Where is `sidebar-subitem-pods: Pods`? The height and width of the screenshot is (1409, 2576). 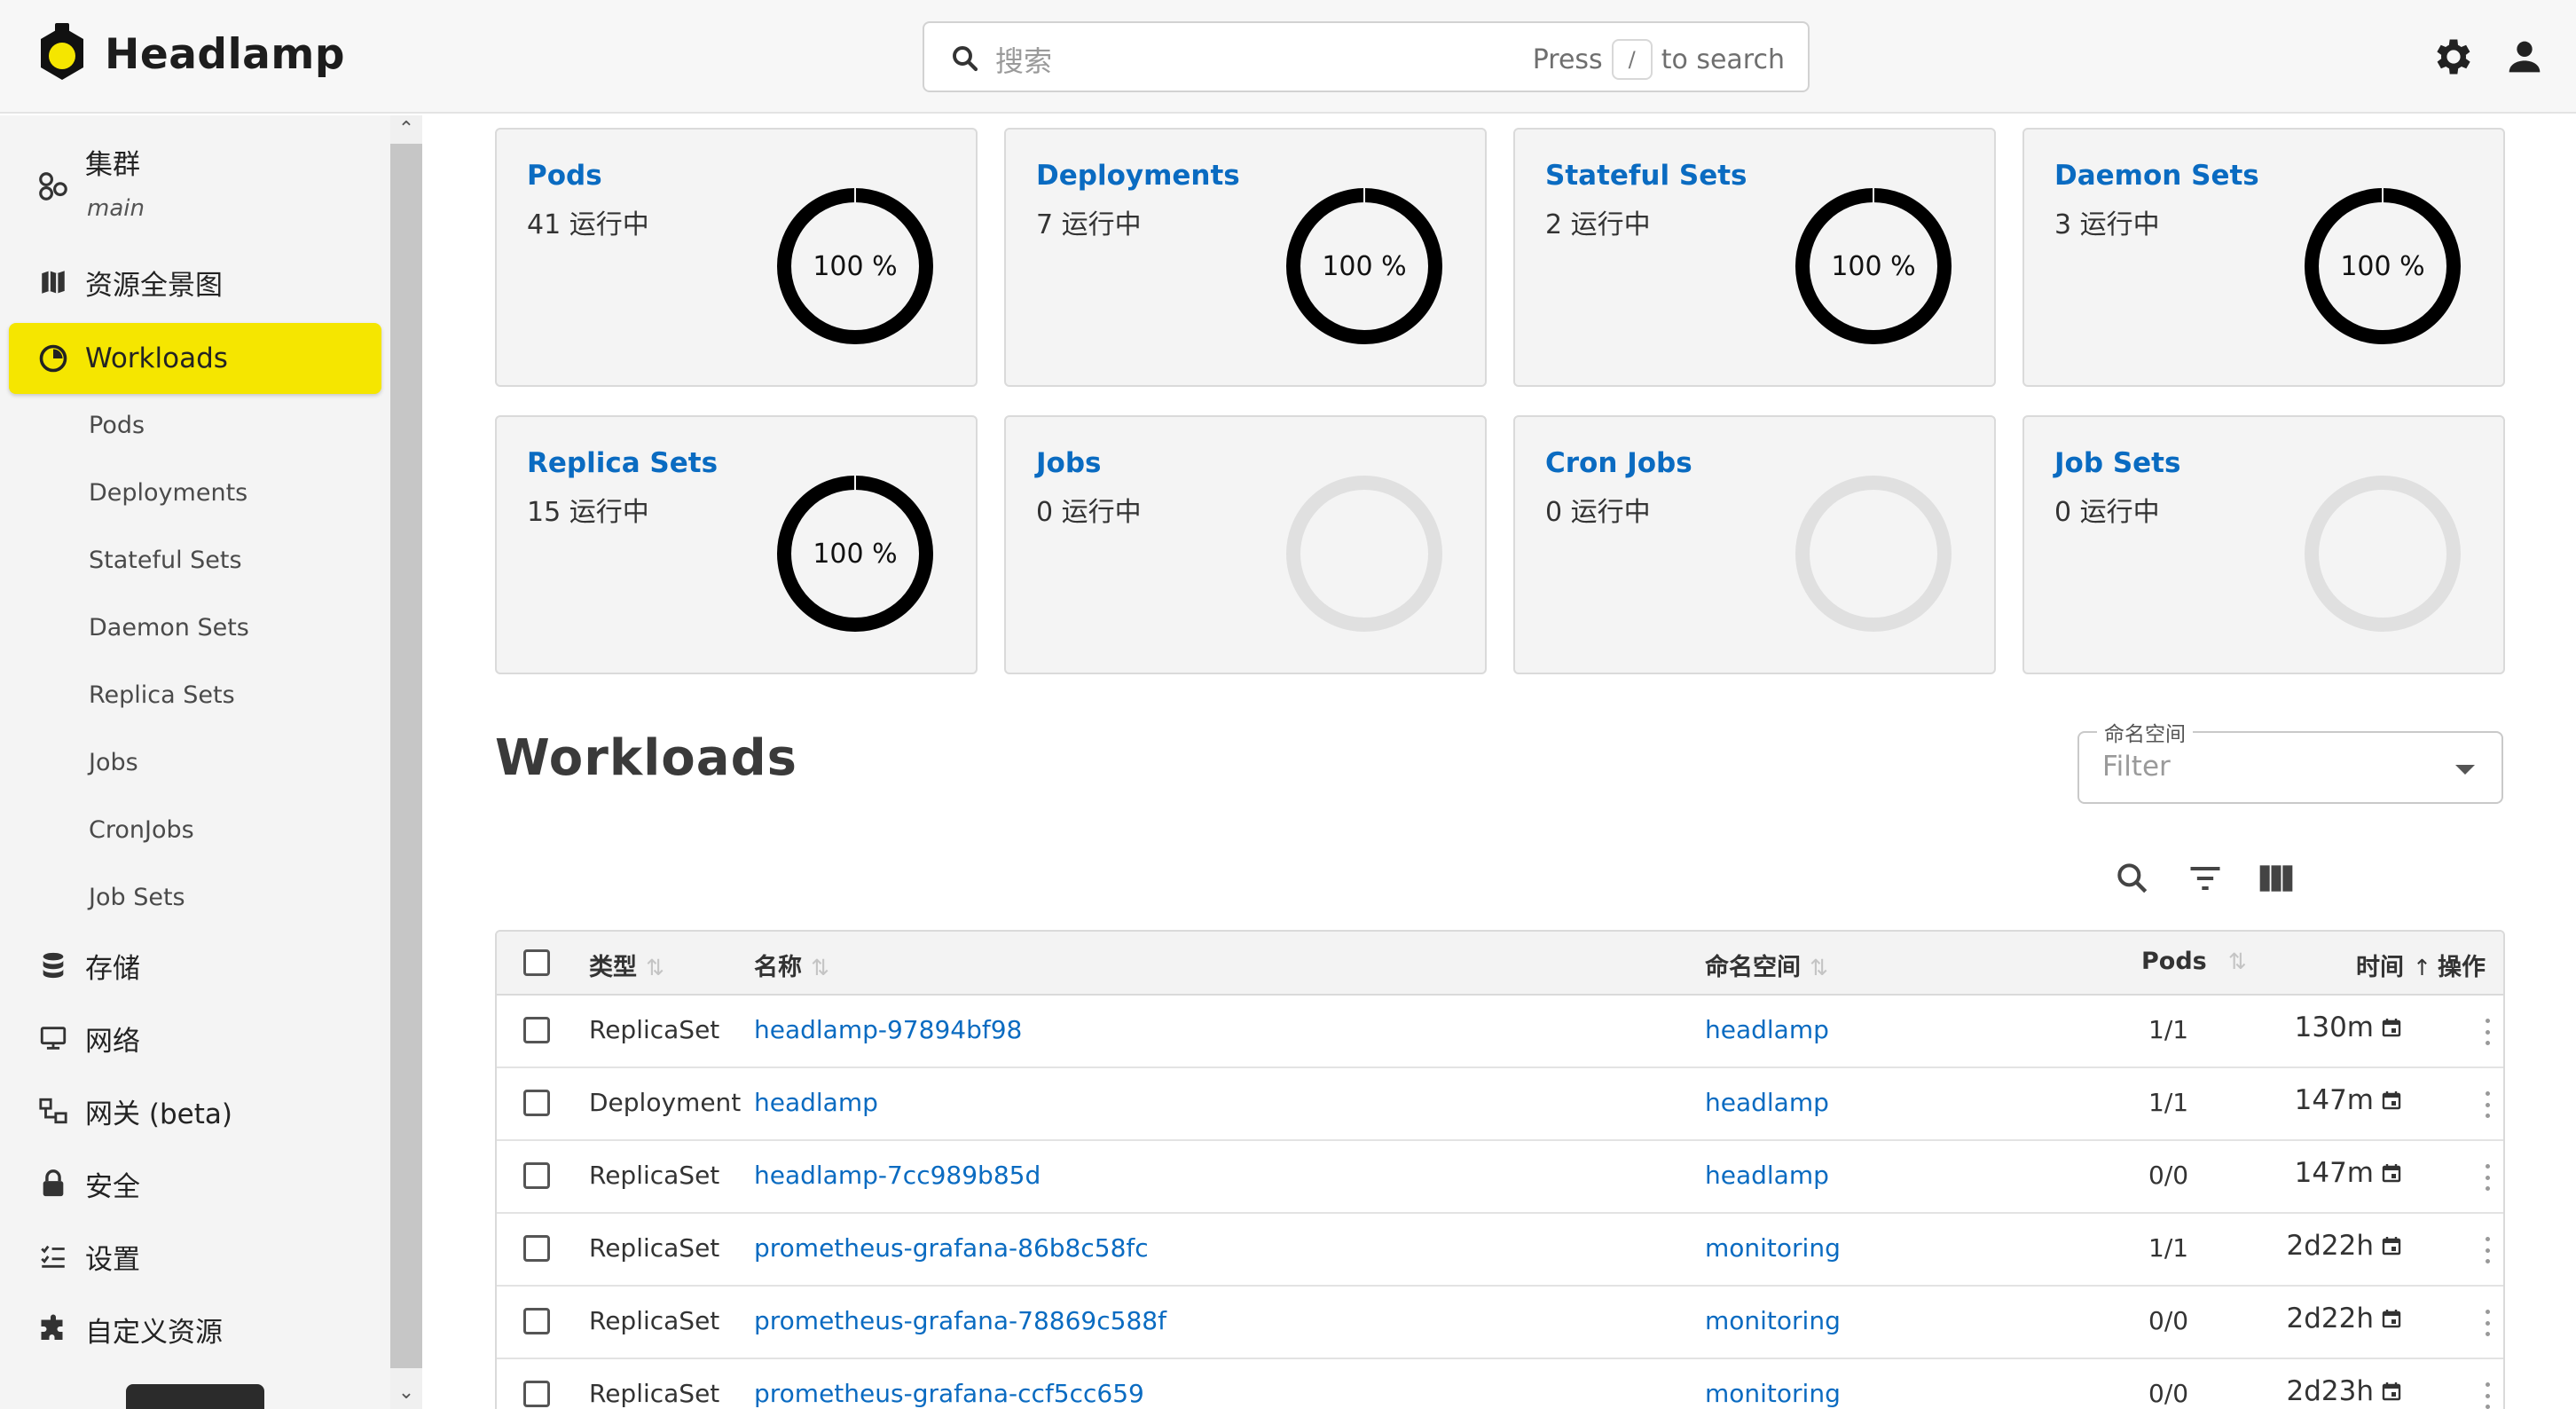 sidebar-subitem-pods: Pods is located at coordinates (117, 425).